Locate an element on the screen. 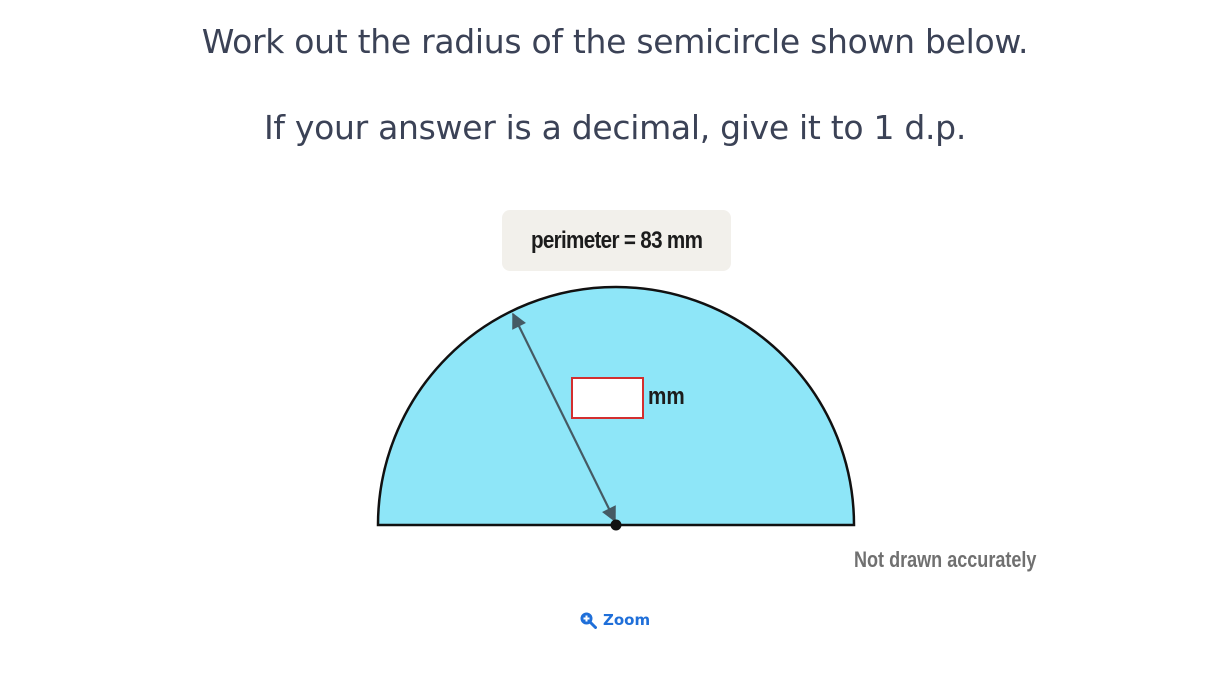 This screenshot has width=1230, height=673. perimeter-label-text: perimeter = 83 mm is located at coordinates (616, 240).